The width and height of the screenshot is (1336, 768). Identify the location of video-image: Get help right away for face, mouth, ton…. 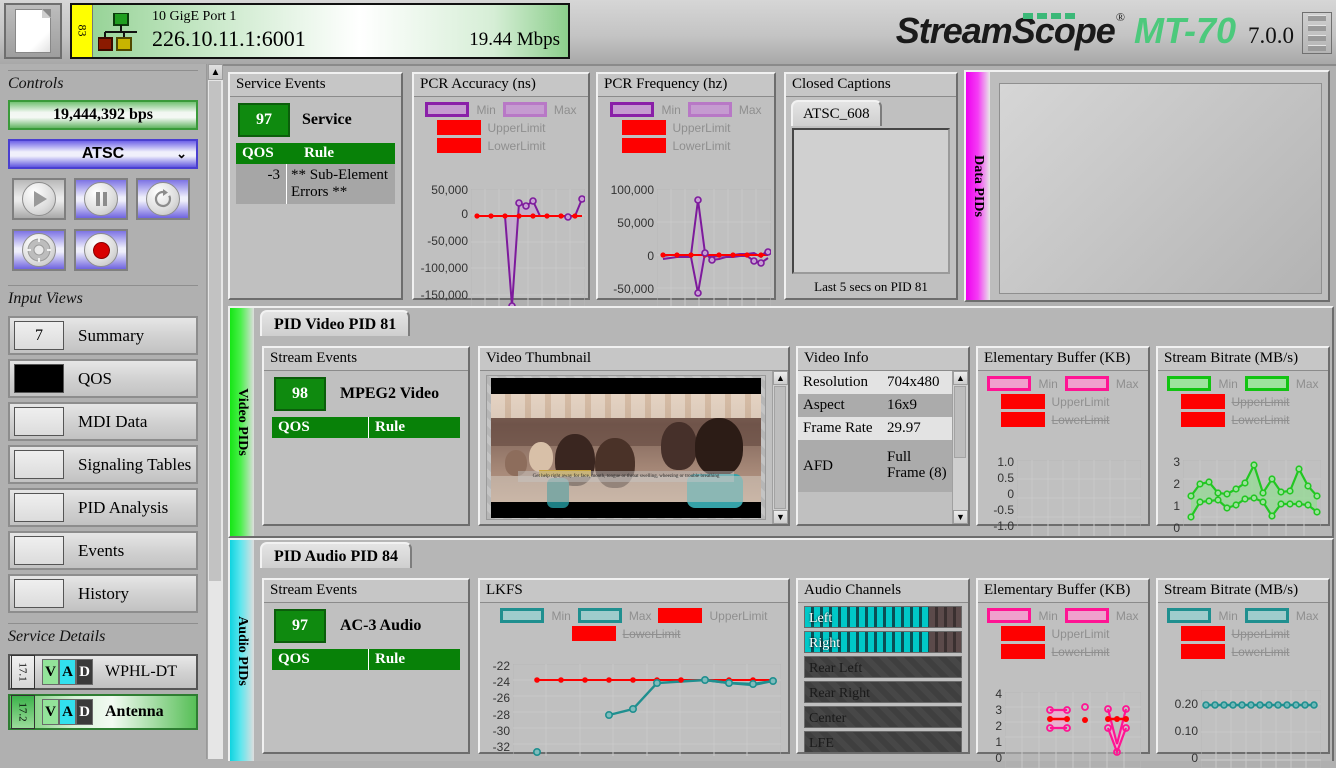
(626, 450).